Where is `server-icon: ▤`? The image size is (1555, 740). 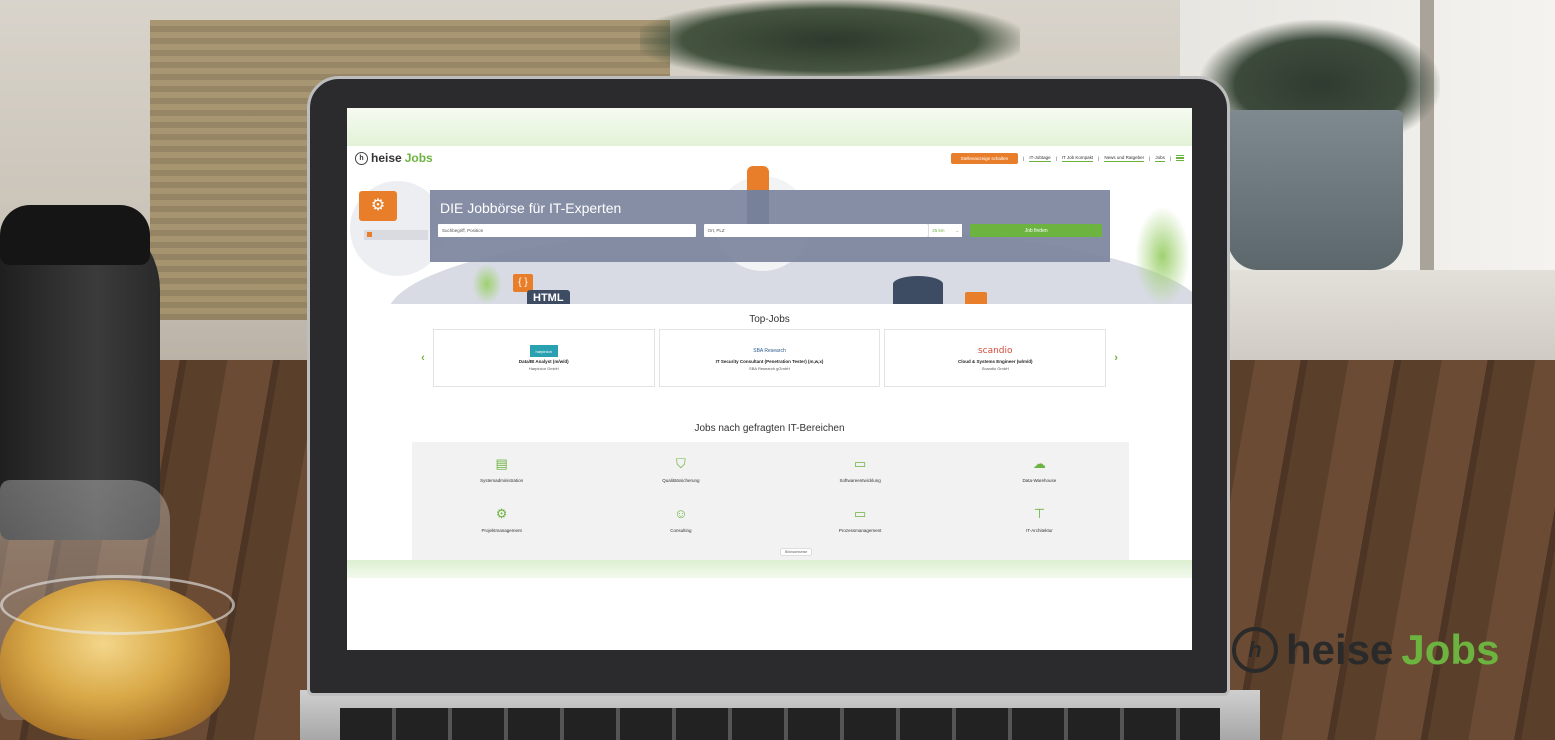
server-icon: ▤ is located at coordinates (501, 463).